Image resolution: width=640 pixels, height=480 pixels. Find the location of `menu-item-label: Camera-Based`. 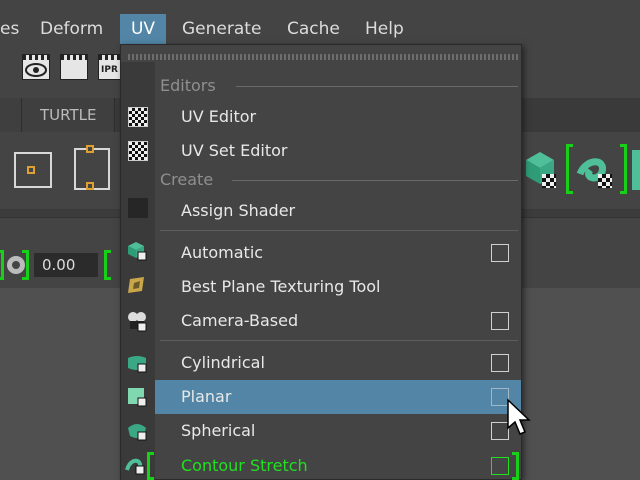

menu-item-label: Camera-Based is located at coordinates (240, 320).